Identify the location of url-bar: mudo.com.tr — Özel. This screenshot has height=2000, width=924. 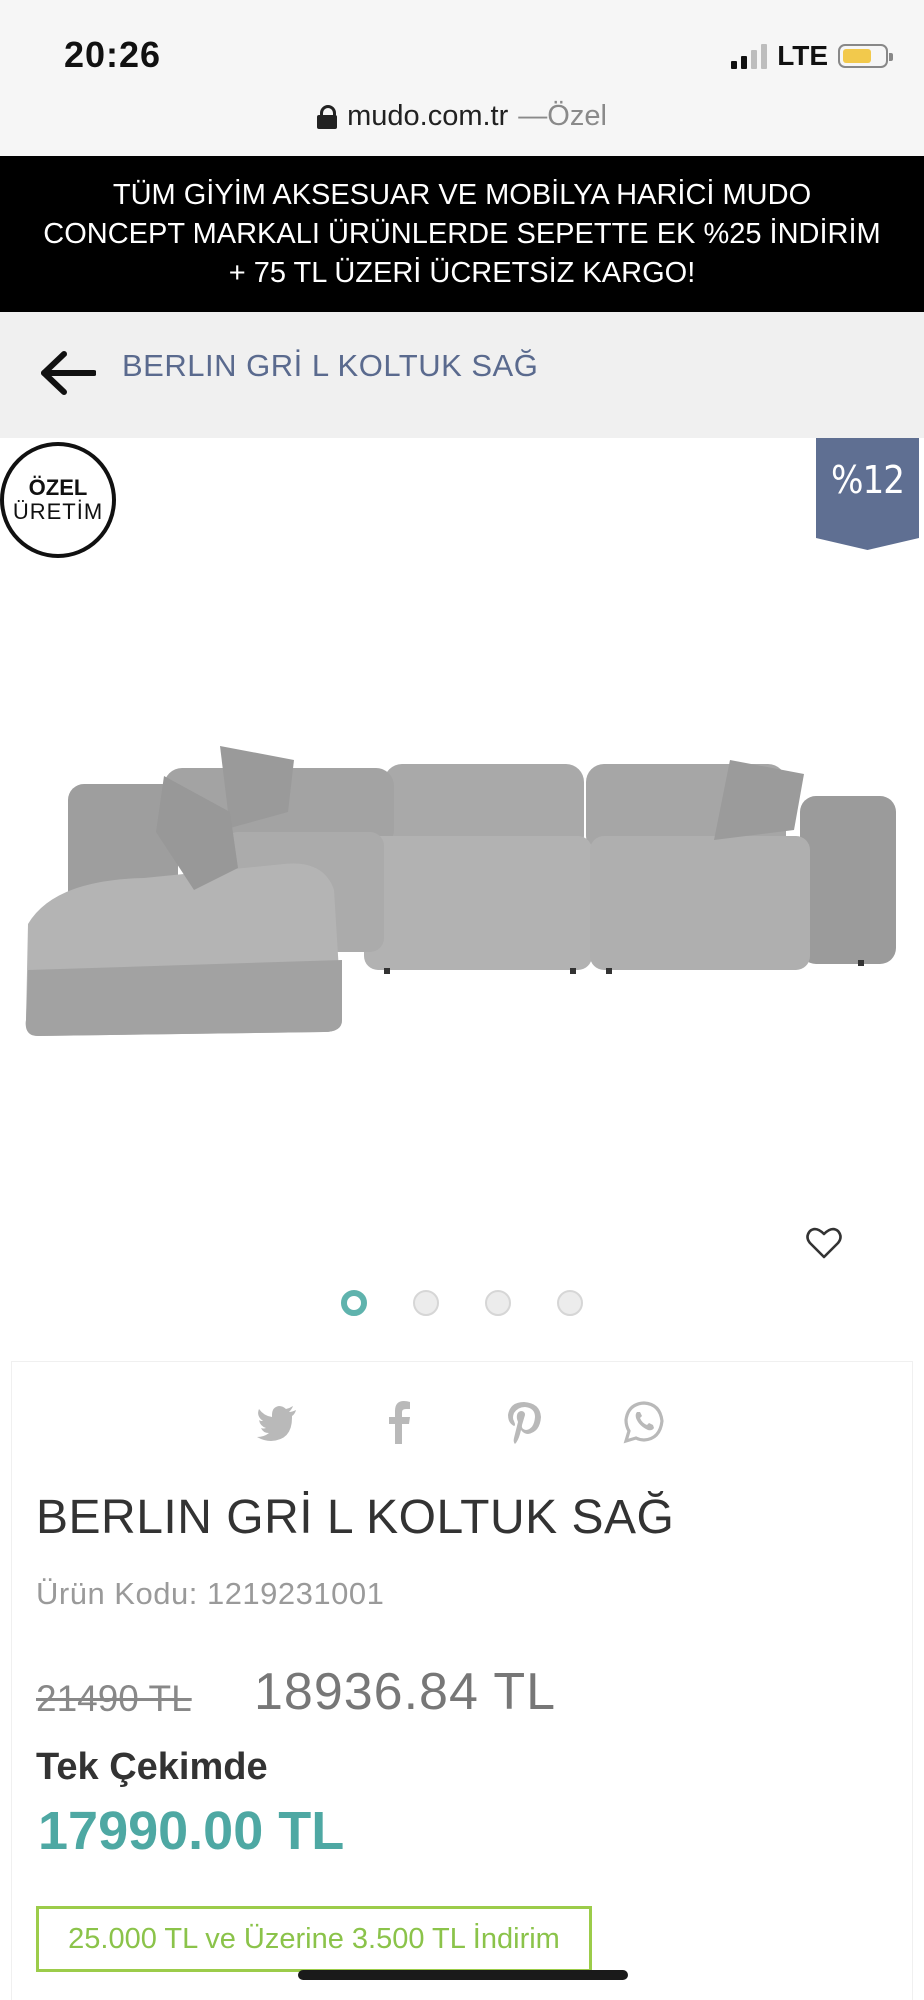
(462, 128).